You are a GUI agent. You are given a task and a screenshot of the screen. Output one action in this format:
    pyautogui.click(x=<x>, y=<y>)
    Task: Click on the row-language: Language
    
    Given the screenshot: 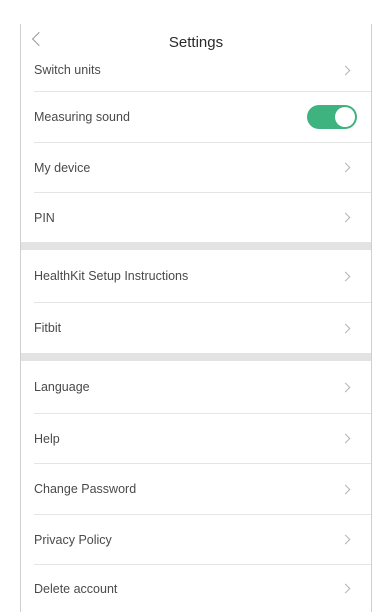 What is the action you would take?
    pyautogui.click(x=196, y=387)
    